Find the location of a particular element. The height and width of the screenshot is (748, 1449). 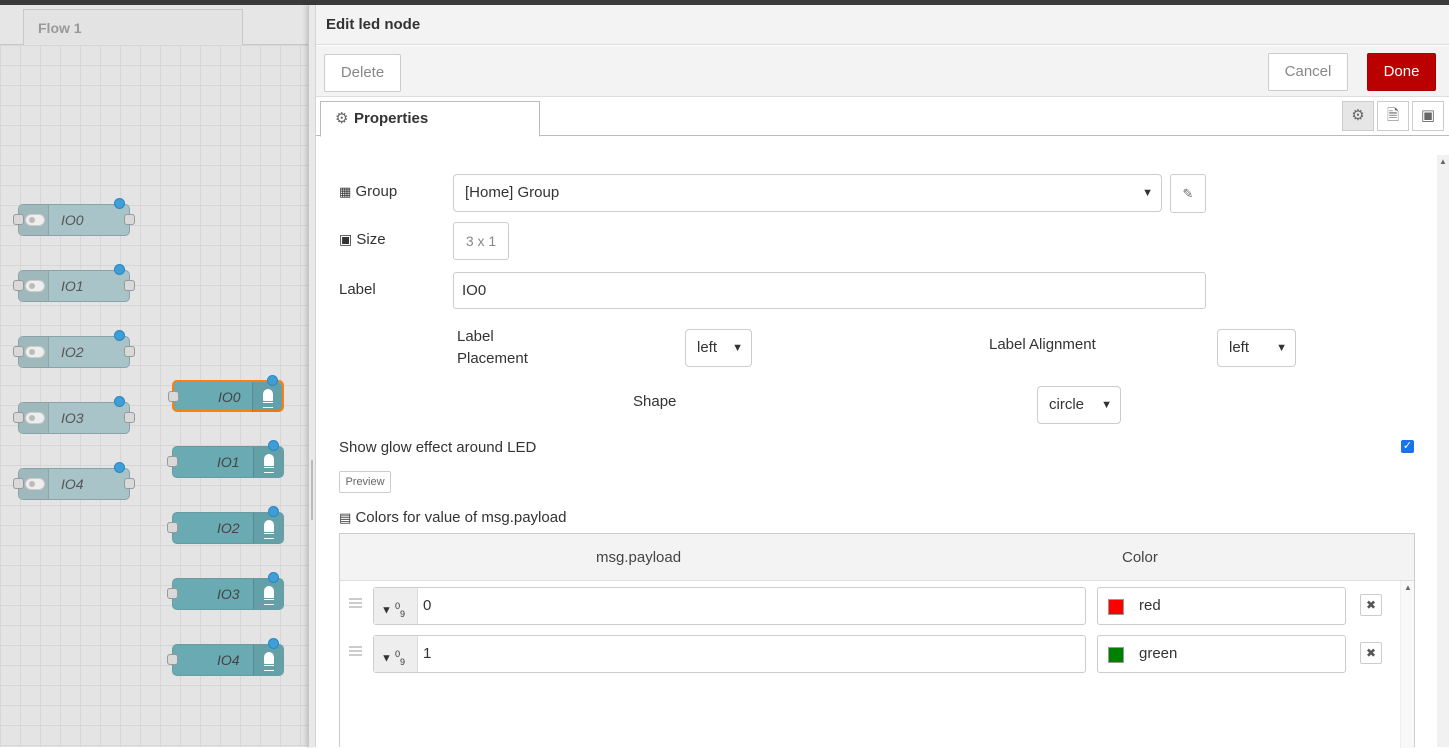

shape-select: circle ▼ is located at coordinates (1079, 405).